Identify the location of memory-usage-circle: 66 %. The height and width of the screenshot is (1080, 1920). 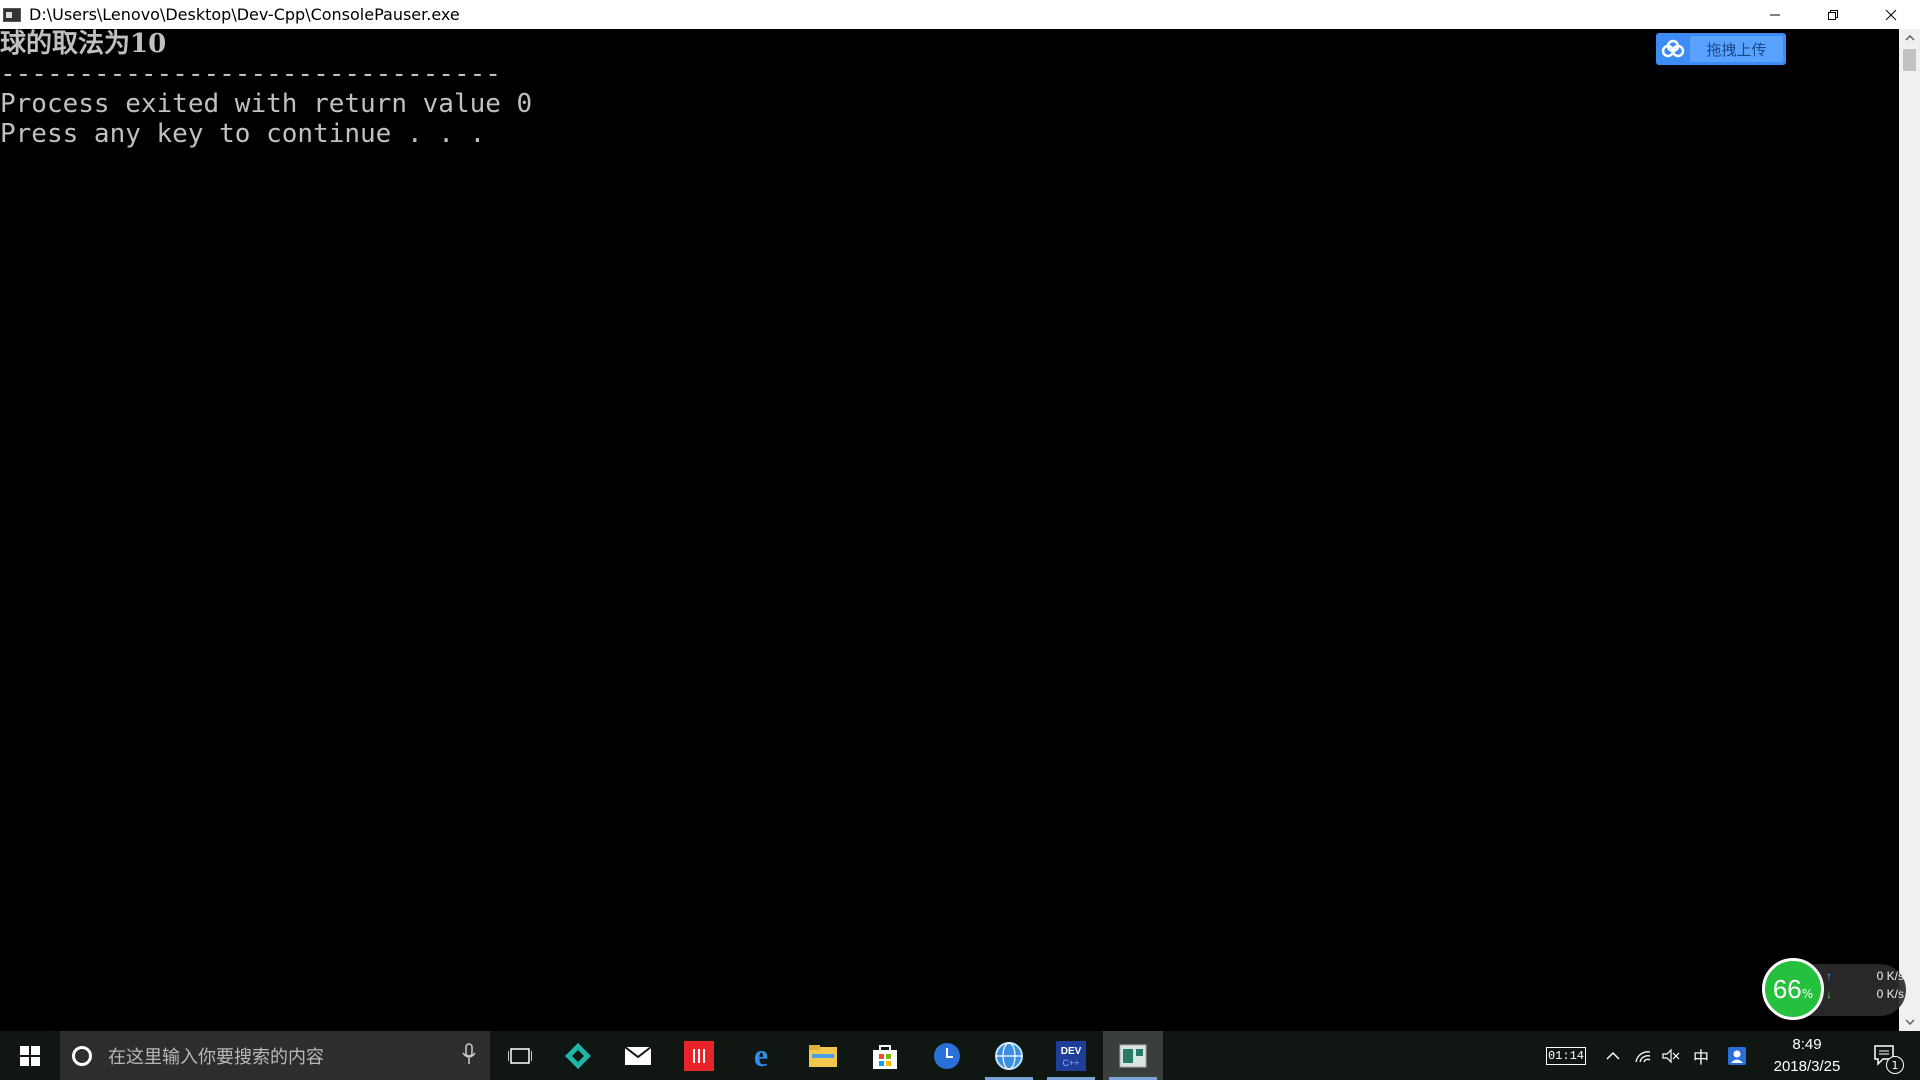
(1793, 989).